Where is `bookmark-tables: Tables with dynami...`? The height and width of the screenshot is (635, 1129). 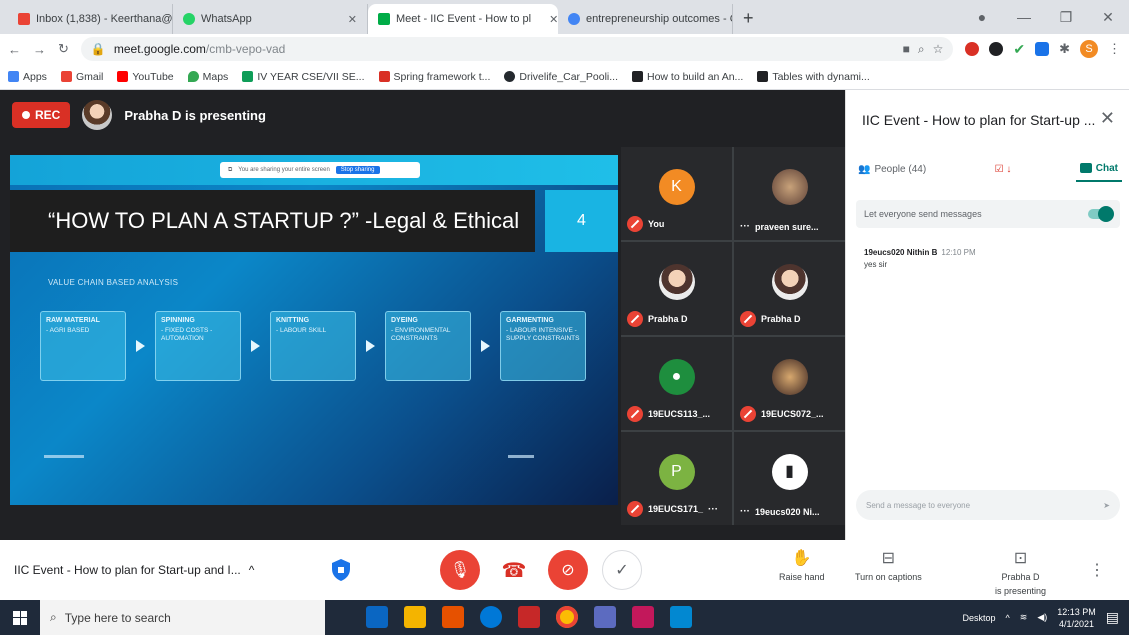
bookmark-tables: Tables with dynami... is located at coordinates (813, 77).